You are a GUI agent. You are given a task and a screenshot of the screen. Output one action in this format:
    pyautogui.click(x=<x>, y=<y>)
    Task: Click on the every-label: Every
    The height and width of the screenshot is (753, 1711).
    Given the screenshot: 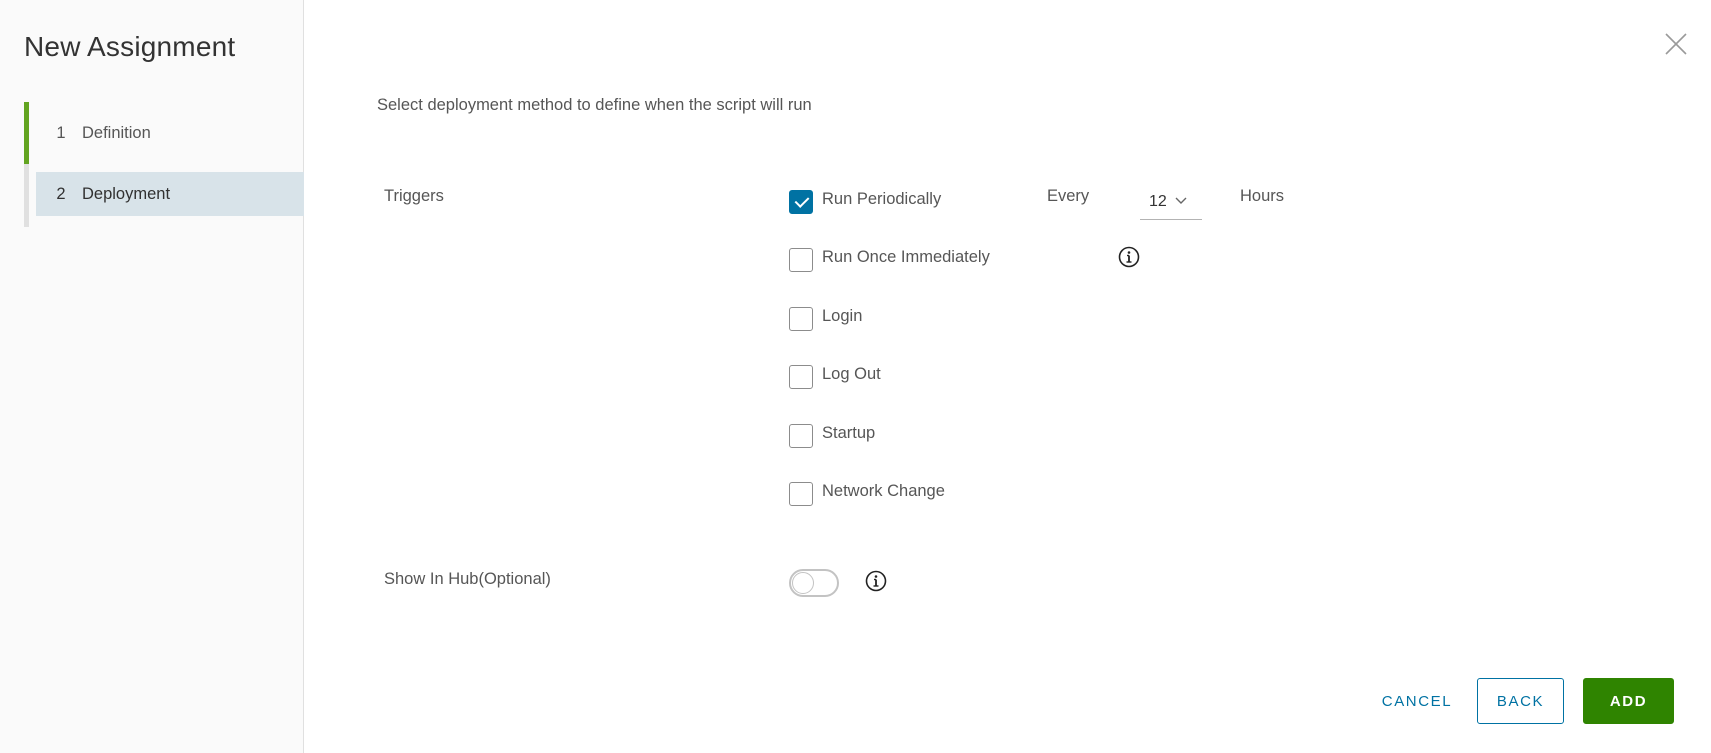 What is the action you would take?
    pyautogui.click(x=1068, y=196)
    